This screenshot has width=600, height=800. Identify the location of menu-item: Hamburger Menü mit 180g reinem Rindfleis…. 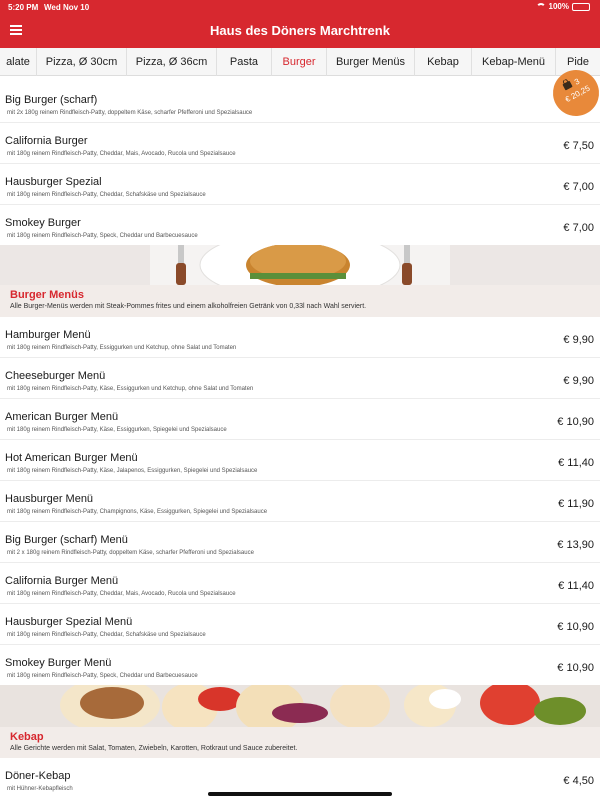
(300, 337).